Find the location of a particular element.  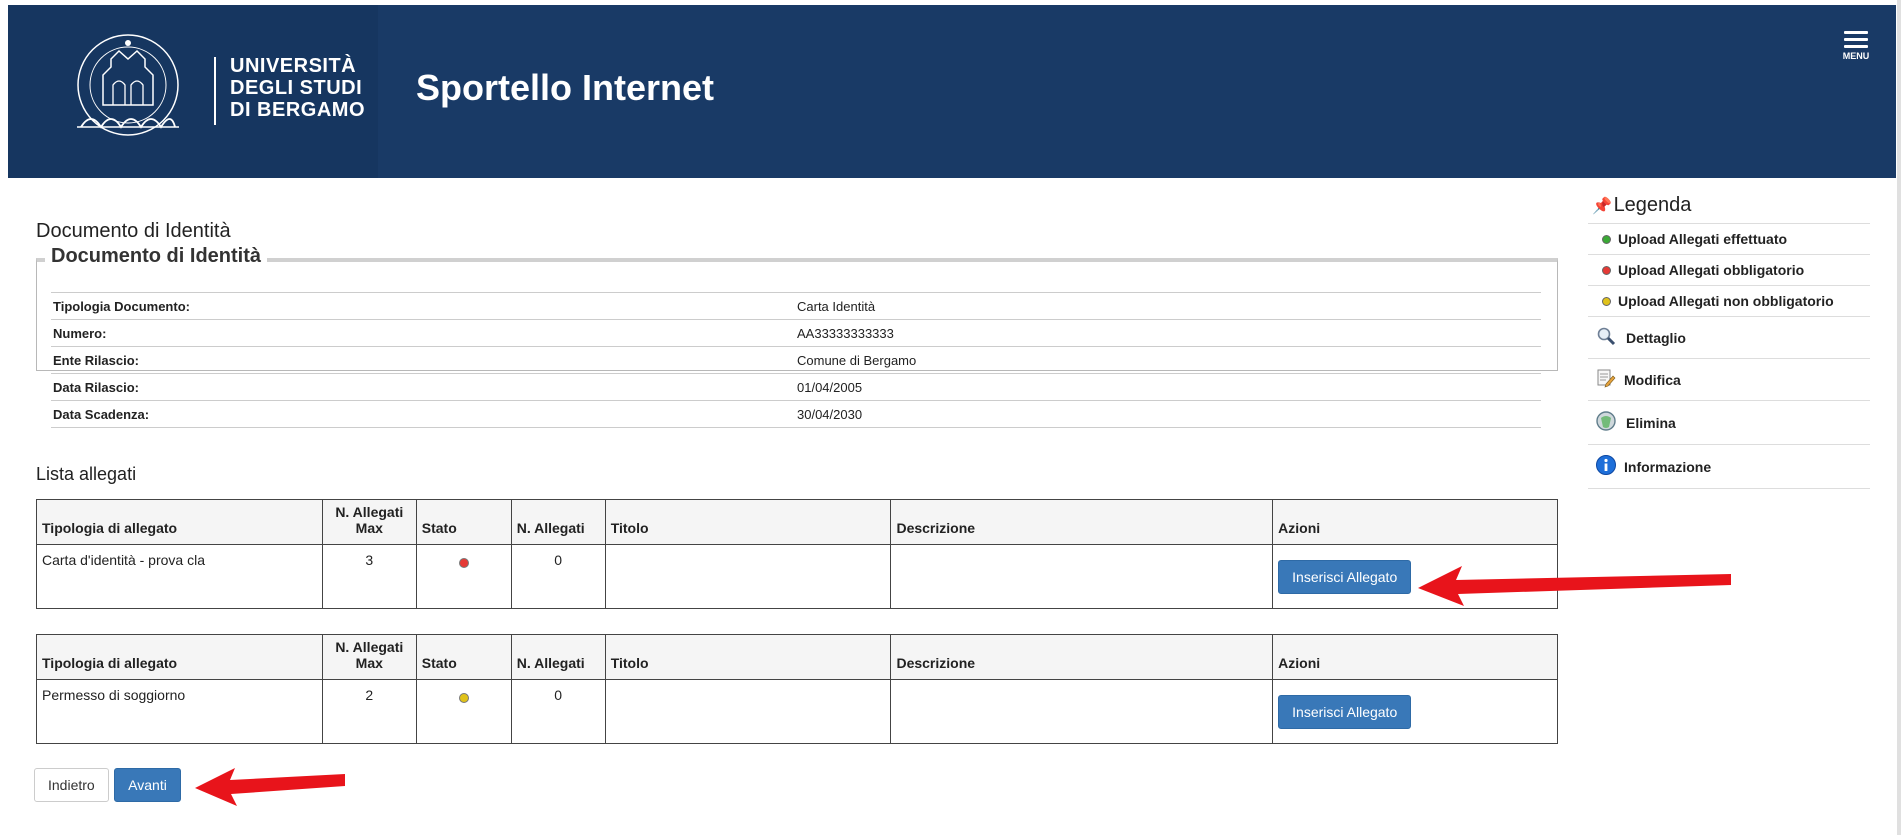

university-name-line-2: DEGLI STUDI is located at coordinates (296, 88).